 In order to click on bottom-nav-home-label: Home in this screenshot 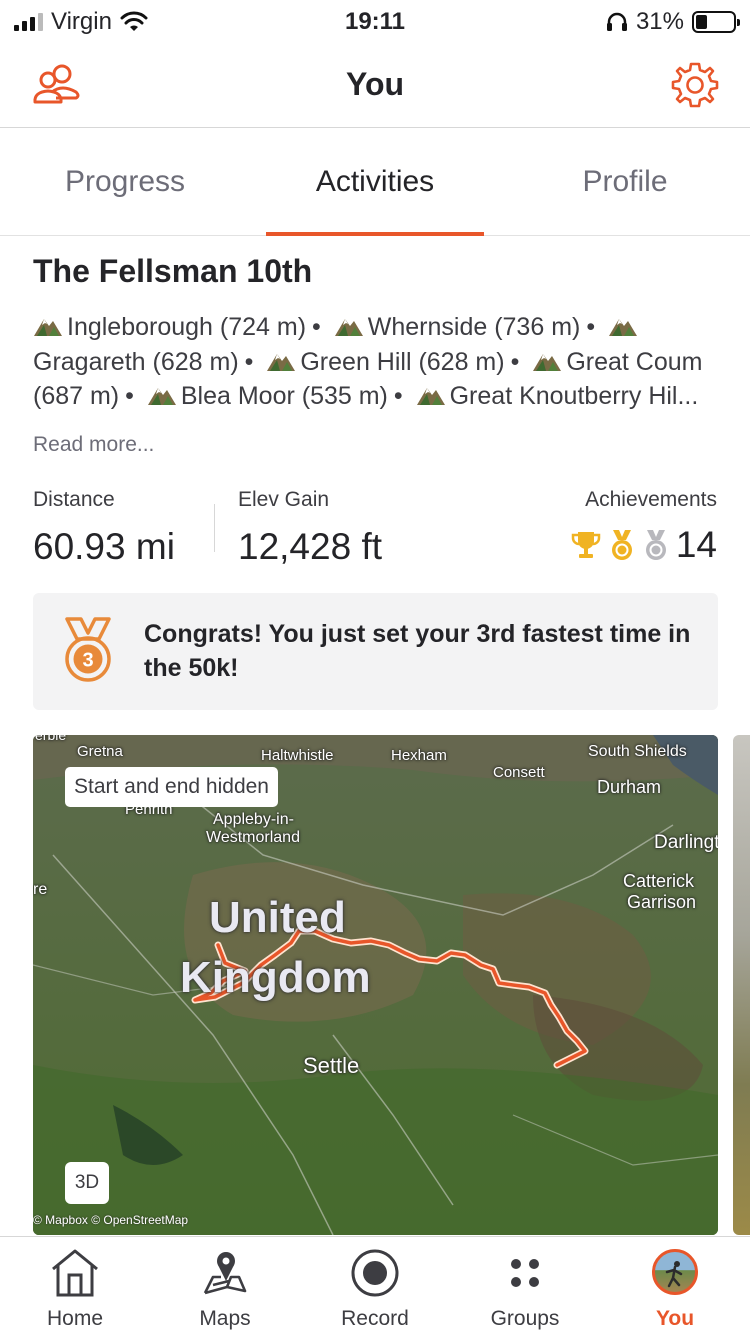, I will do `click(75, 1318)`.